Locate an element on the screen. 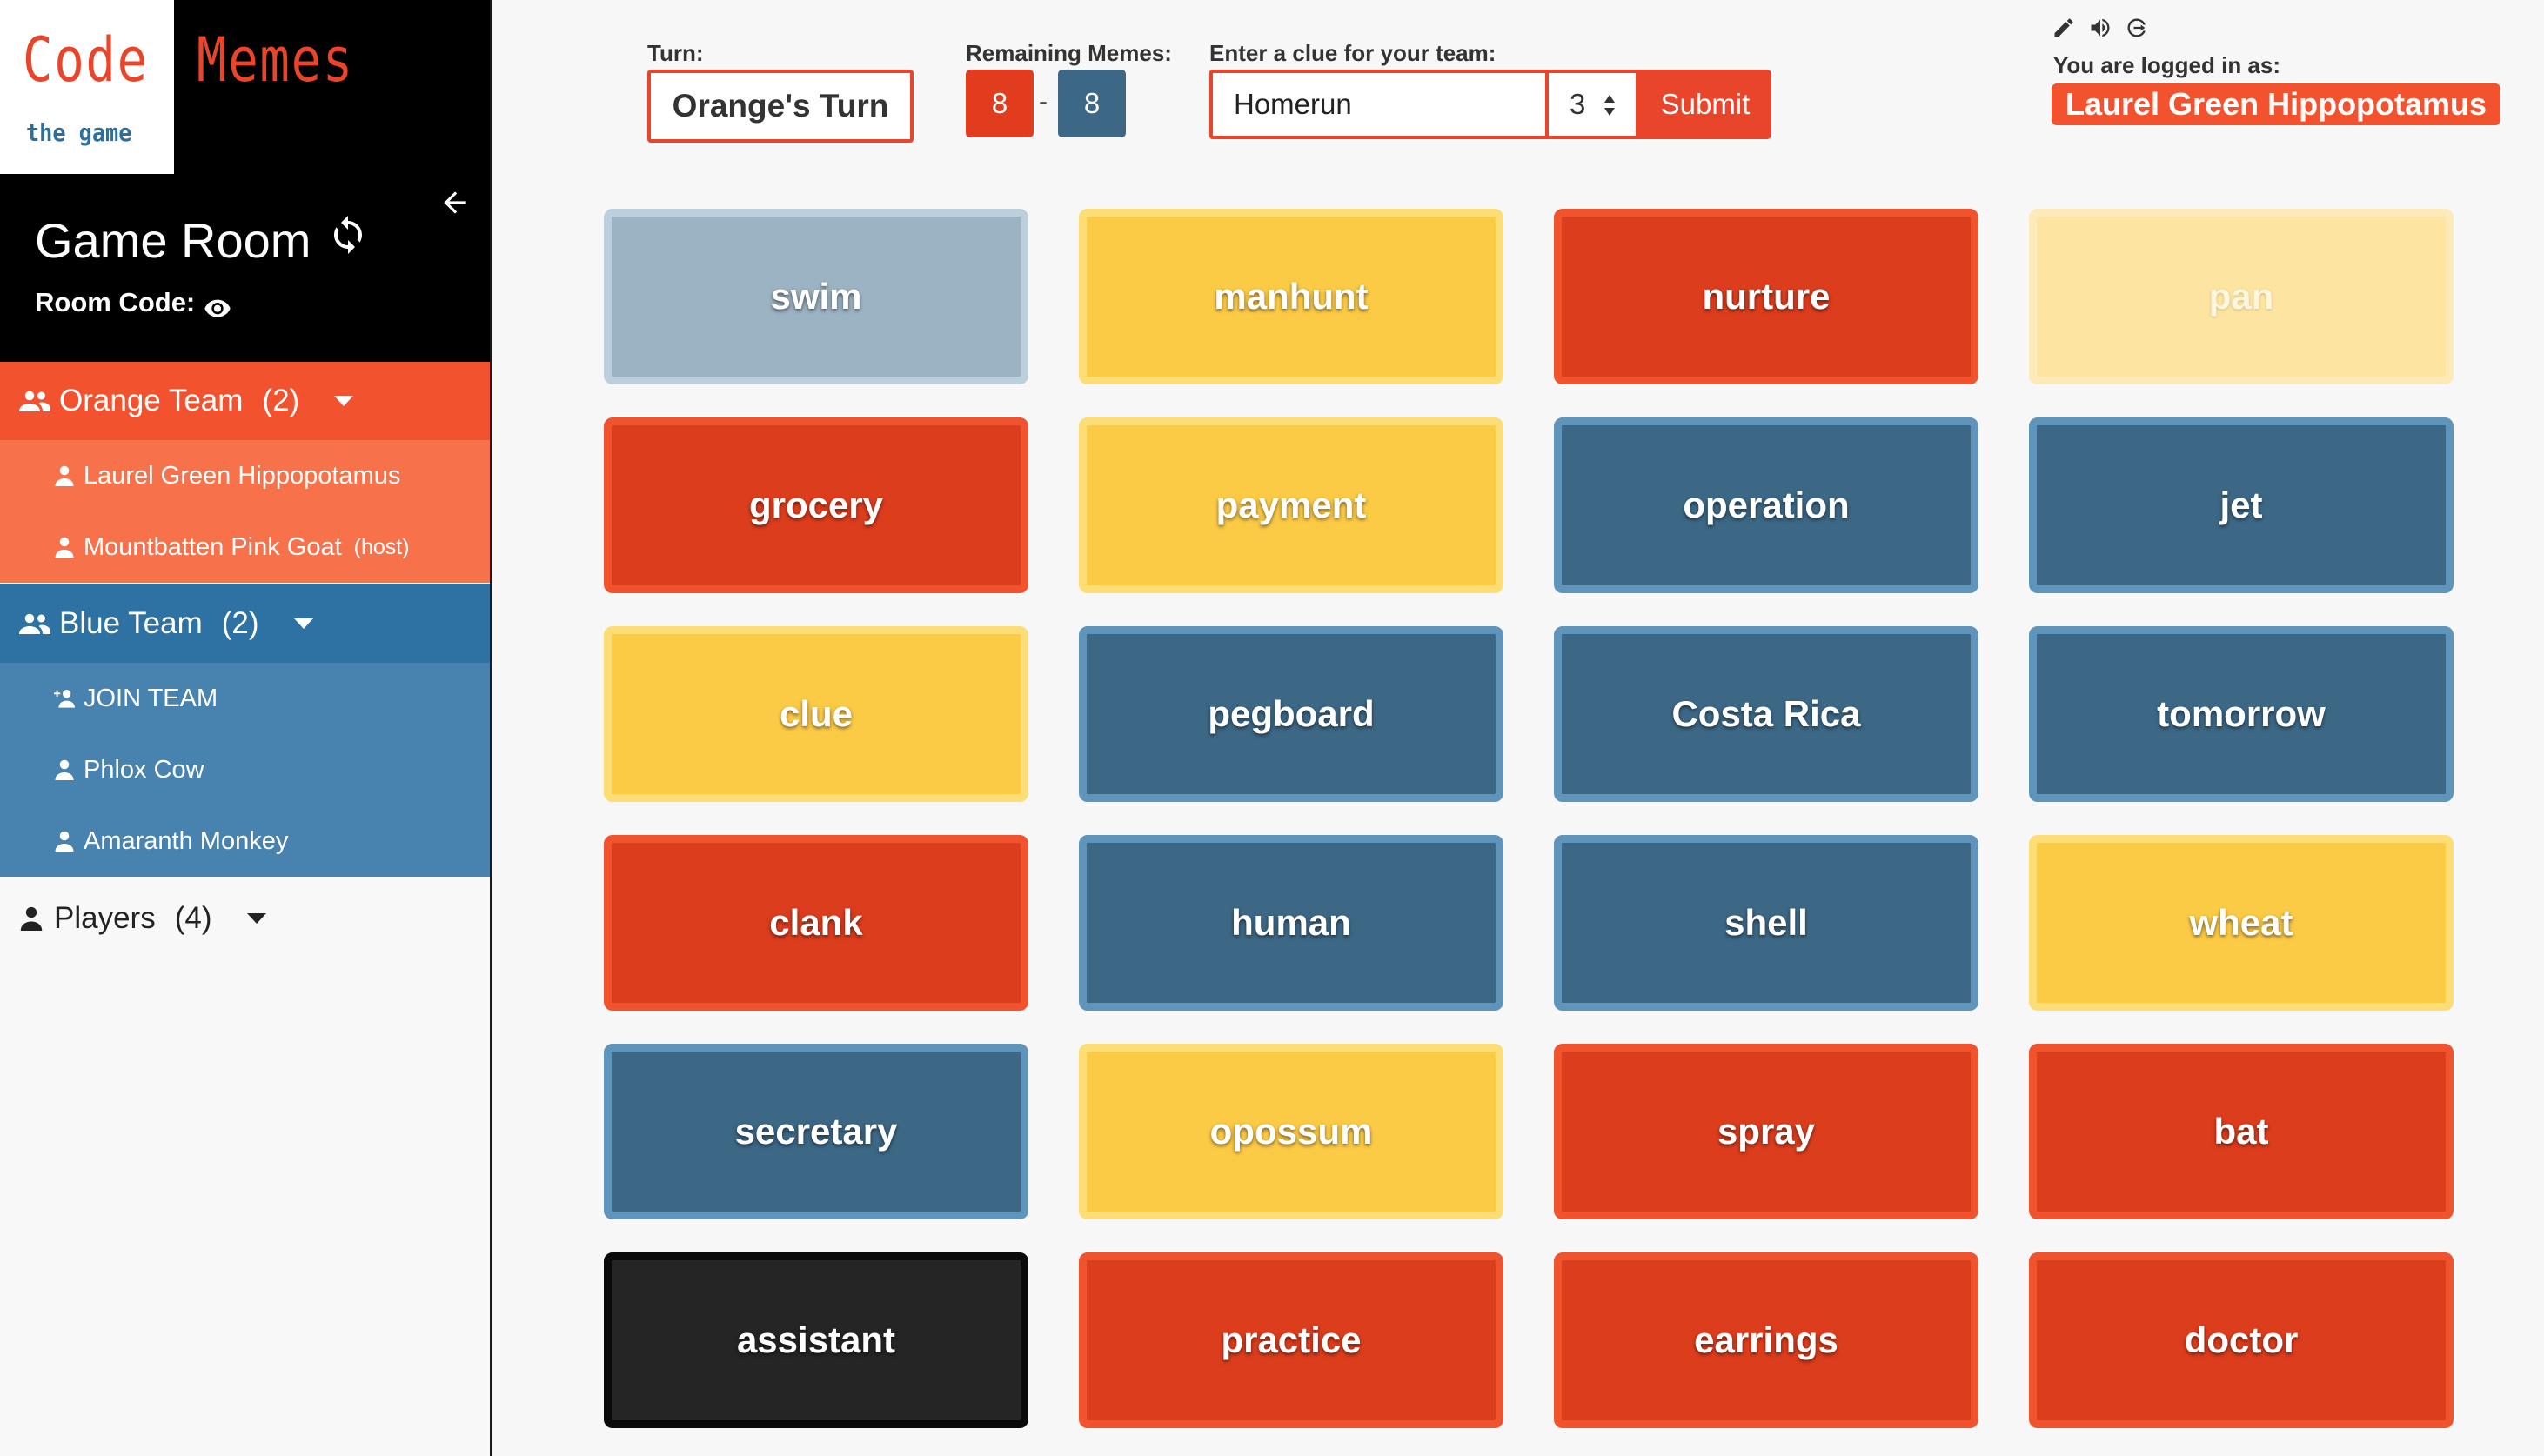  room-code: Room Code: is located at coordinates (133, 302).